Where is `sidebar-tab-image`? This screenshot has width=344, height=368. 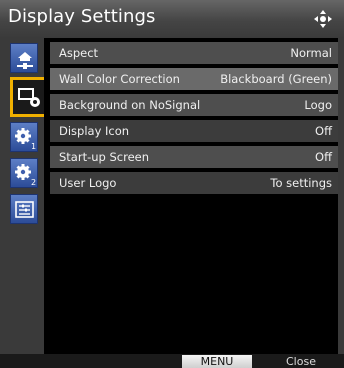
sidebar-tab-image is located at coordinates (24, 58).